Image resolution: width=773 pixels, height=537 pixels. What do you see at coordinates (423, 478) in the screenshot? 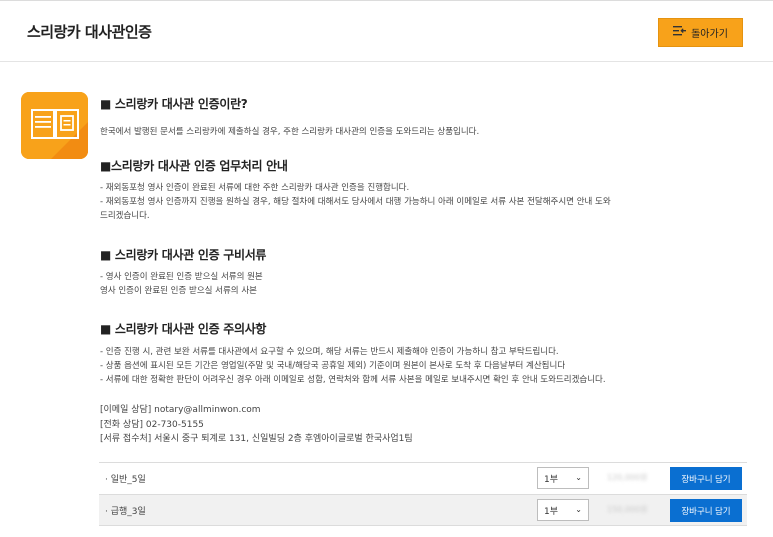
I see `option-row: · 일반_5일 1부 ⌄ 120,000원 장바구니 담기` at bounding box center [423, 478].